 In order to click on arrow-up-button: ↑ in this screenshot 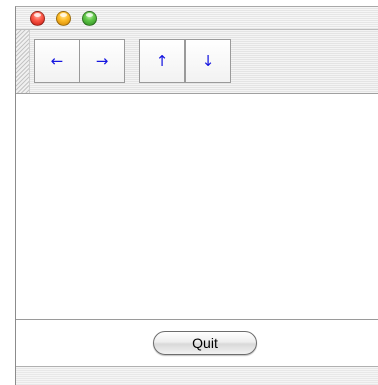, I will do `click(162, 61)`.